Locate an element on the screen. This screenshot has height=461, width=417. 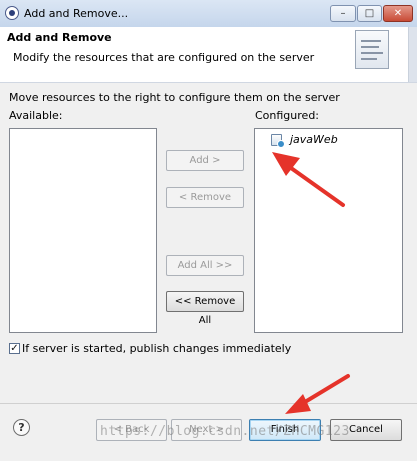
close-button: ✕ is located at coordinates (398, 13).